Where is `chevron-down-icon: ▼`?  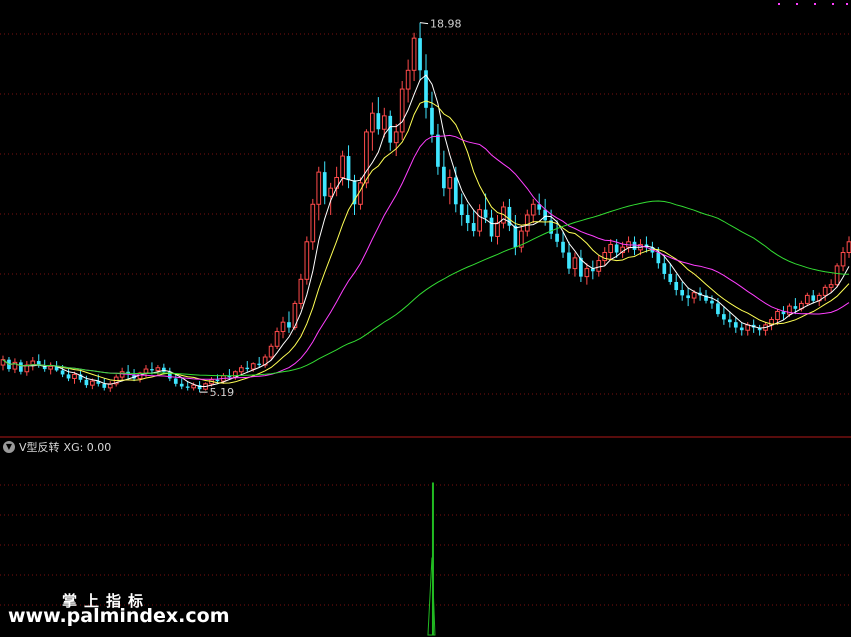 chevron-down-icon: ▼ is located at coordinates (9, 447).